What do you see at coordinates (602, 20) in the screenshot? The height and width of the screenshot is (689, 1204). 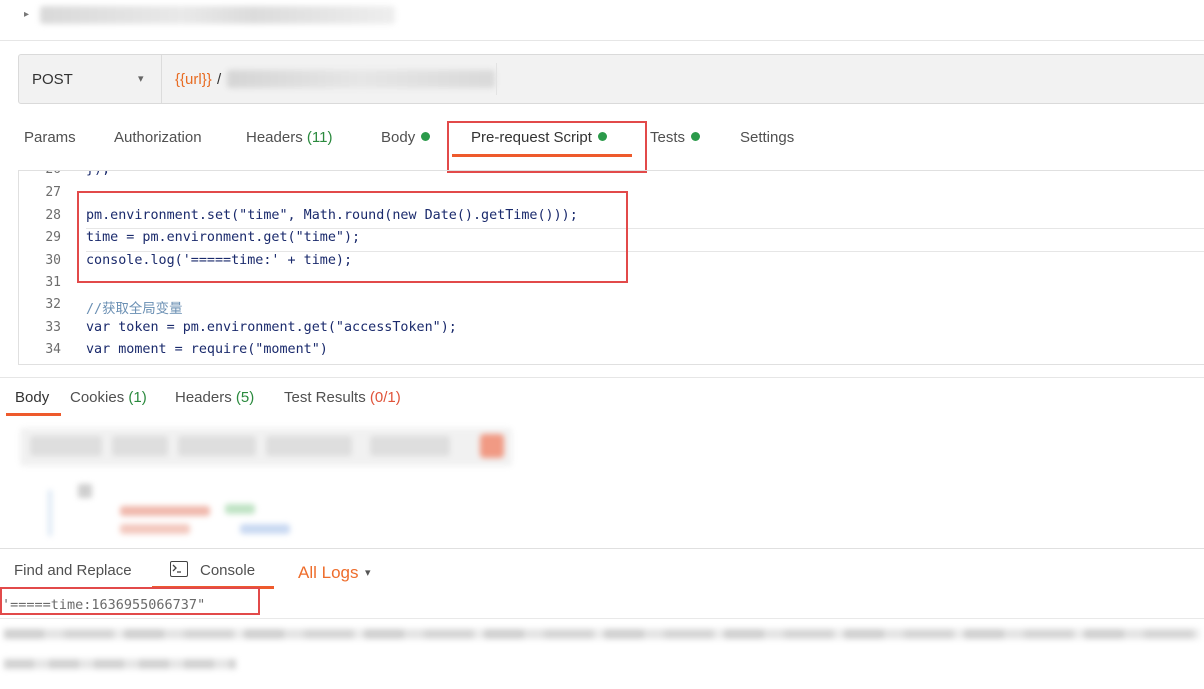 I see `collection-header-row: ▸` at bounding box center [602, 20].